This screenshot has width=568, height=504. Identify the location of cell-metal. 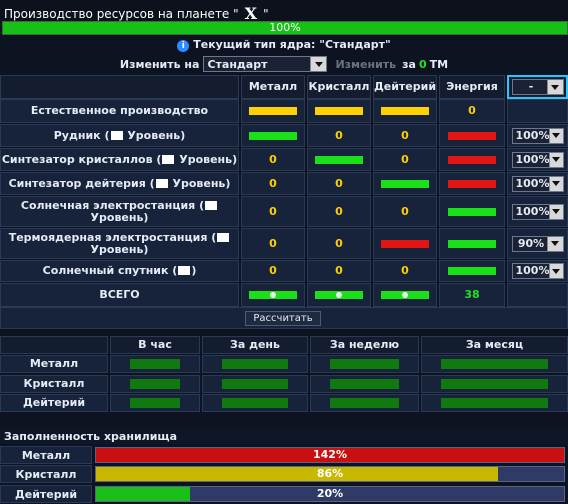
(273, 135).